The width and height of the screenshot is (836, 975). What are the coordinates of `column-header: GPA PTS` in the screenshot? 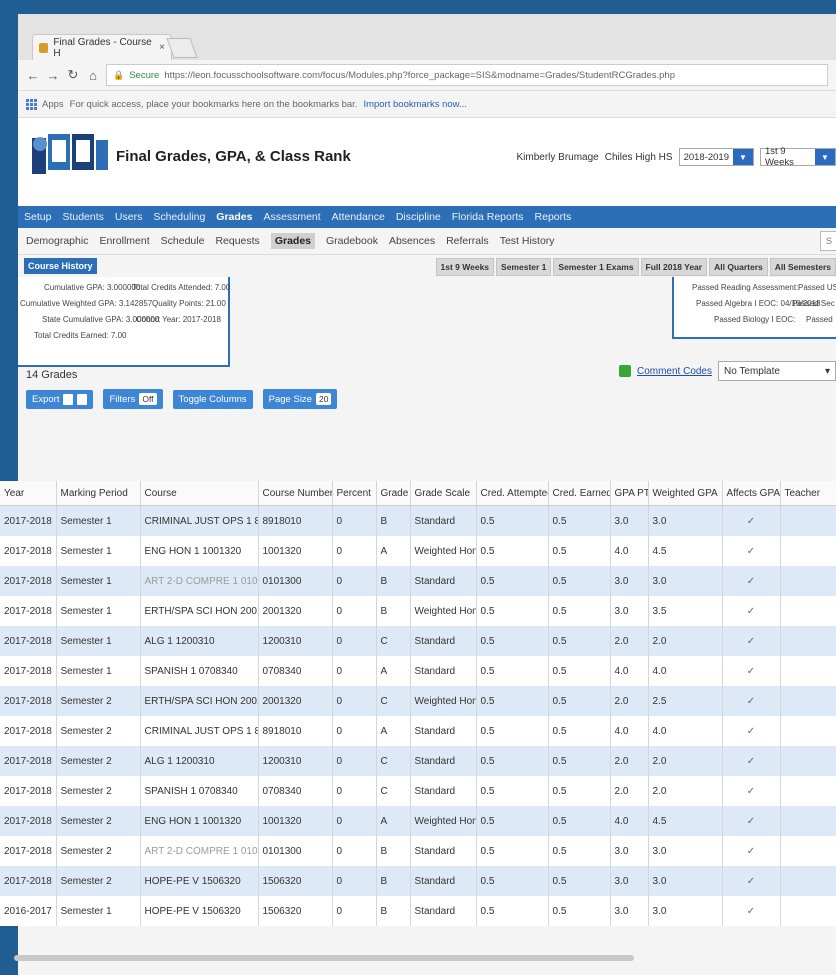 It's located at (629, 493).